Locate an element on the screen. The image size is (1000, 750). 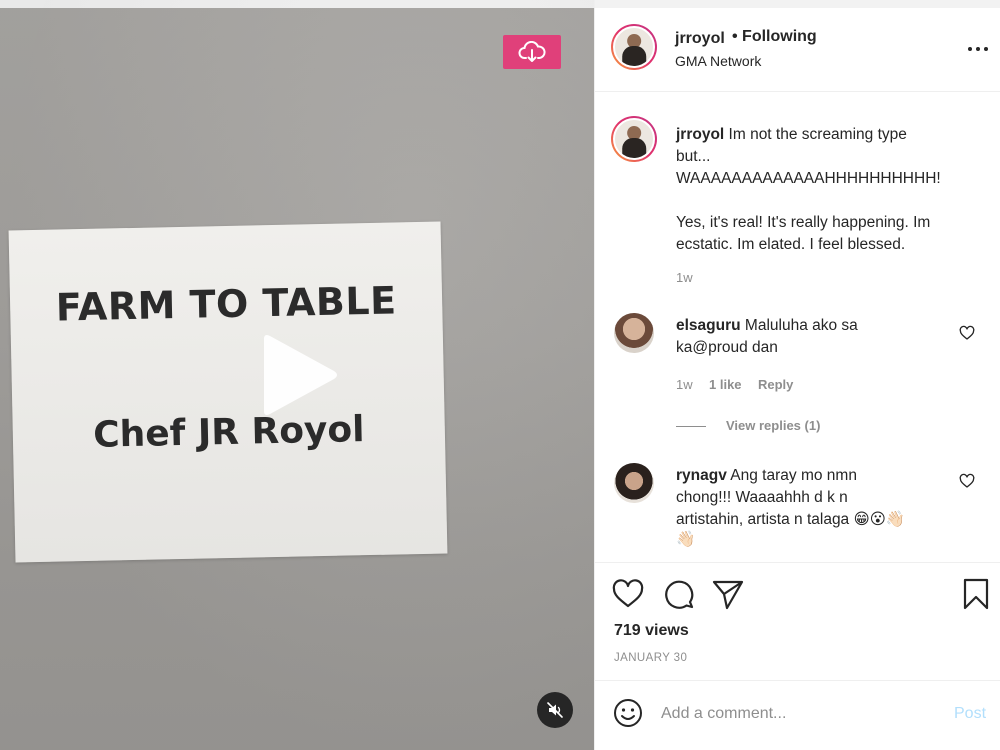
comment-1-time: 1w is located at coordinates (684, 384).